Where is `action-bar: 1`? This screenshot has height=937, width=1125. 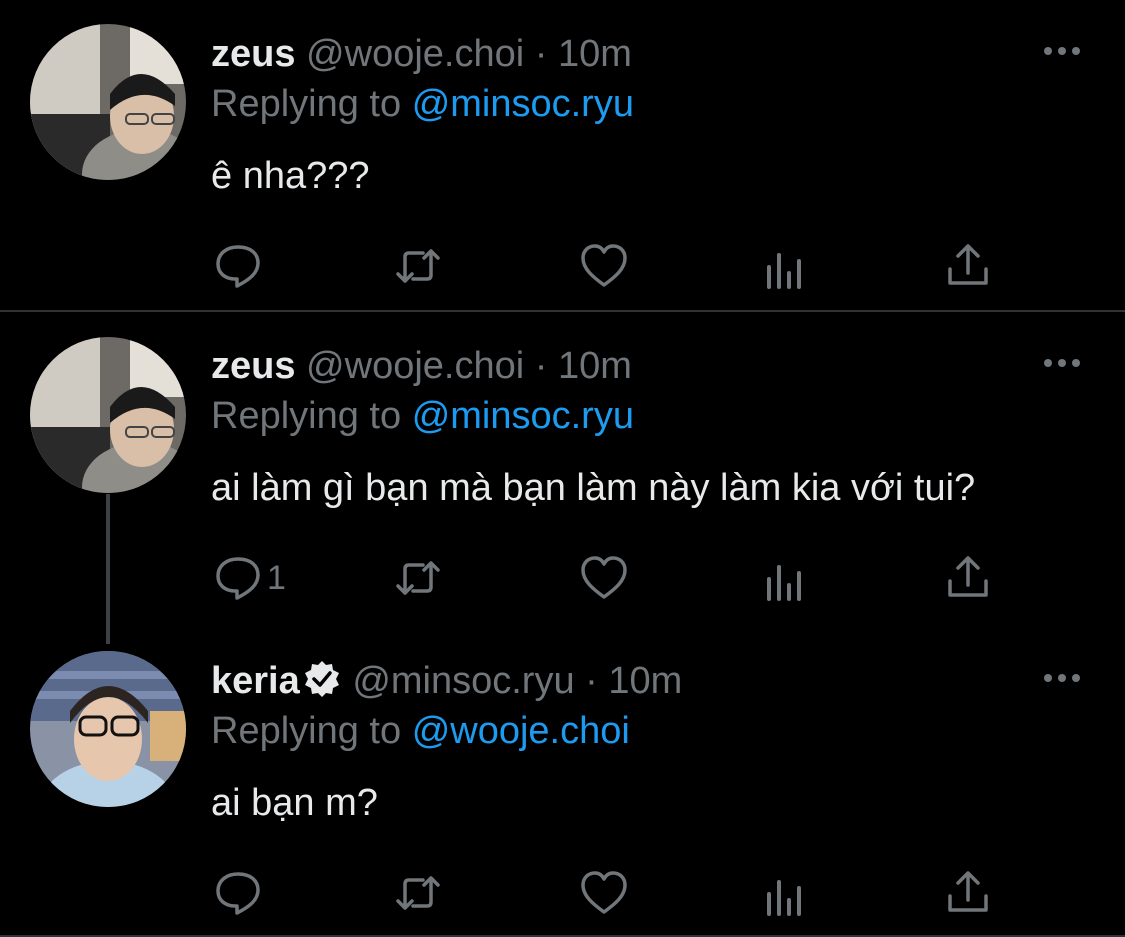 action-bar: 1 is located at coordinates (613, 578).